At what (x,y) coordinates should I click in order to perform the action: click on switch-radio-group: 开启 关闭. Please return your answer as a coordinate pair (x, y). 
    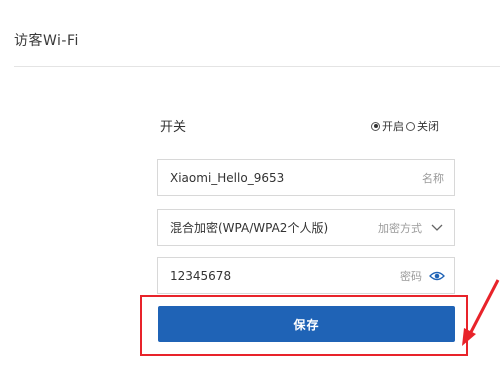
    Looking at the image, I should click on (406, 126).